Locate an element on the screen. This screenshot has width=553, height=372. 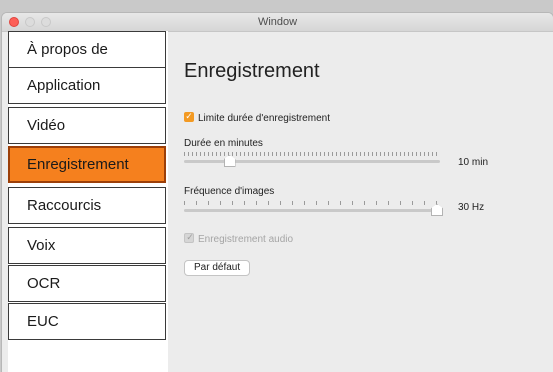
framerate-slider is located at coordinates (313, 209).